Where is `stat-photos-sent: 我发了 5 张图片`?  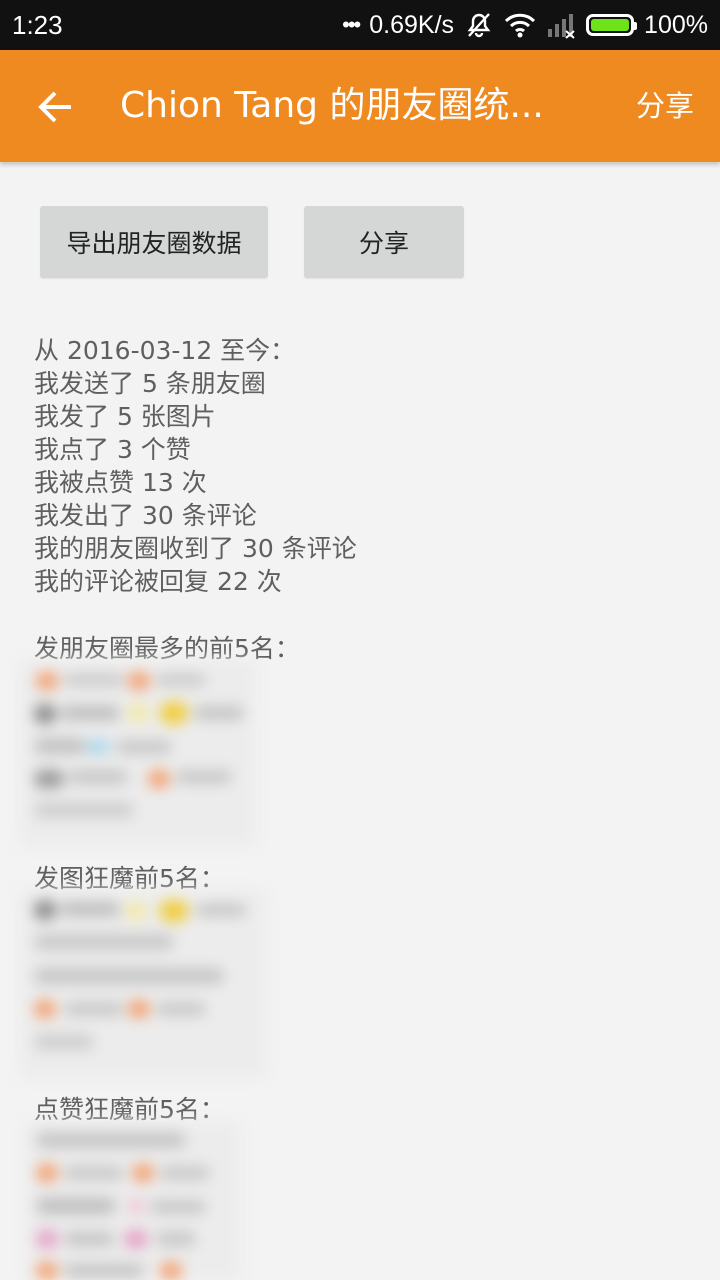 stat-photos-sent: 我发了 5 张图片 is located at coordinates (125, 416).